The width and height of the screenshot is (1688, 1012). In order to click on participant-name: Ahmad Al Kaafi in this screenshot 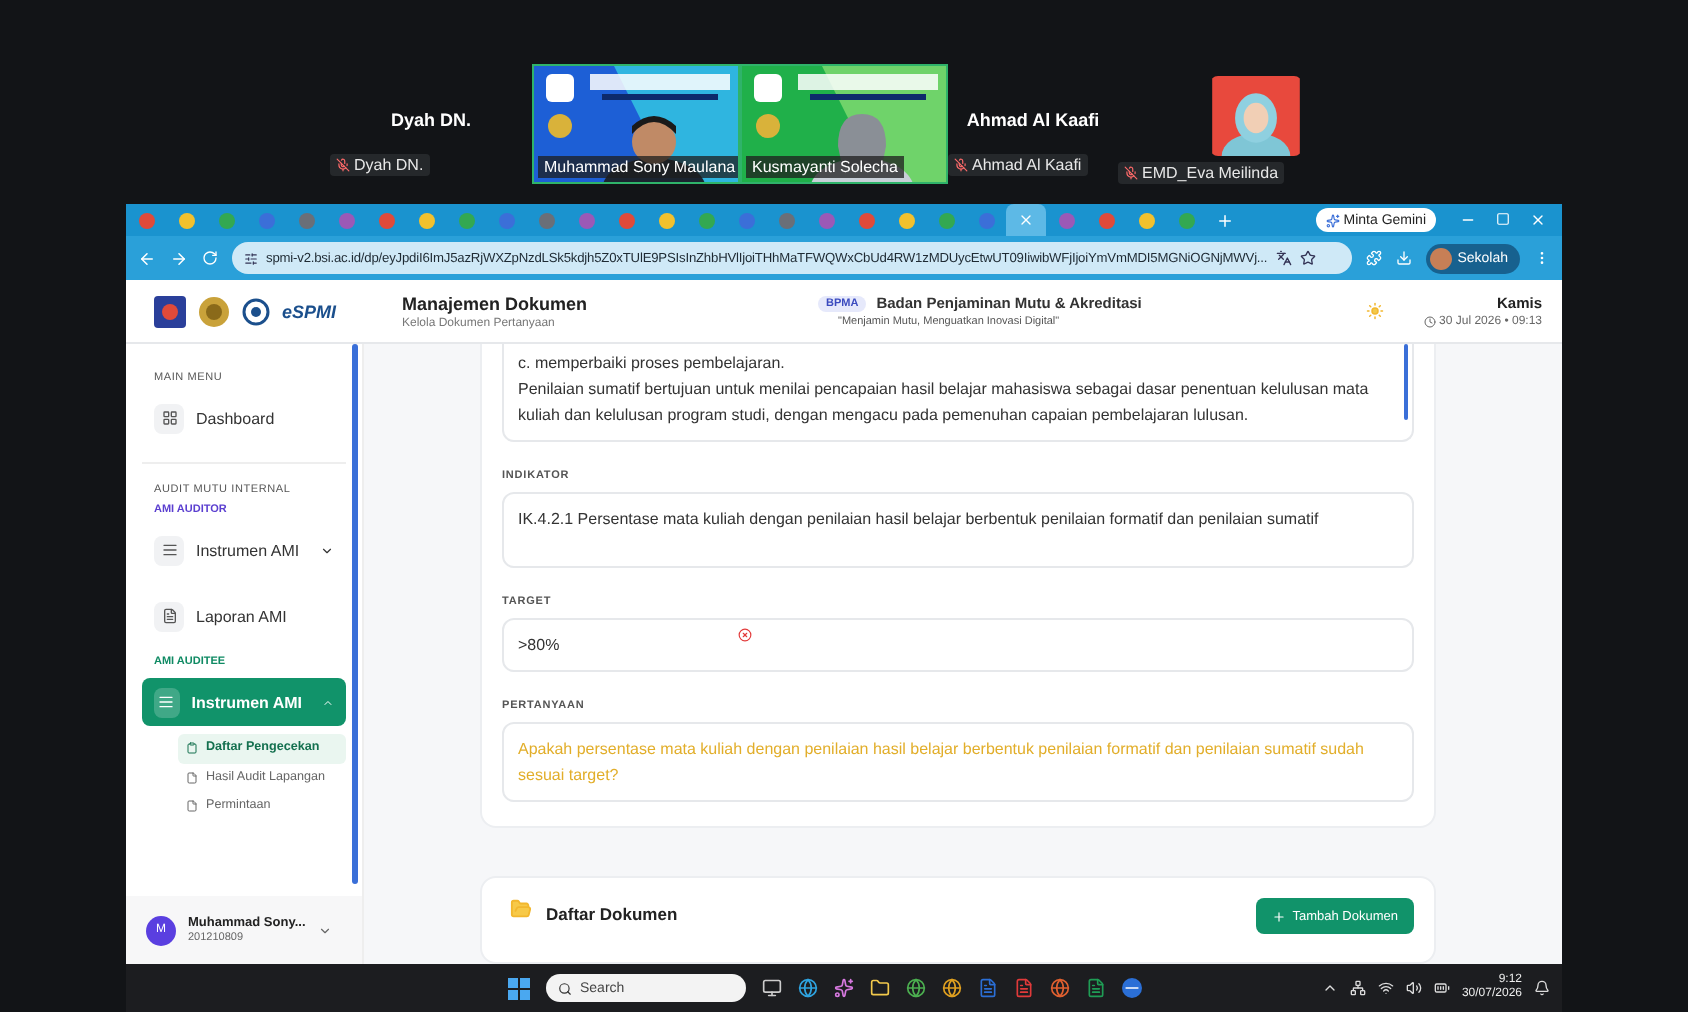, I will do `click(1033, 120)`.